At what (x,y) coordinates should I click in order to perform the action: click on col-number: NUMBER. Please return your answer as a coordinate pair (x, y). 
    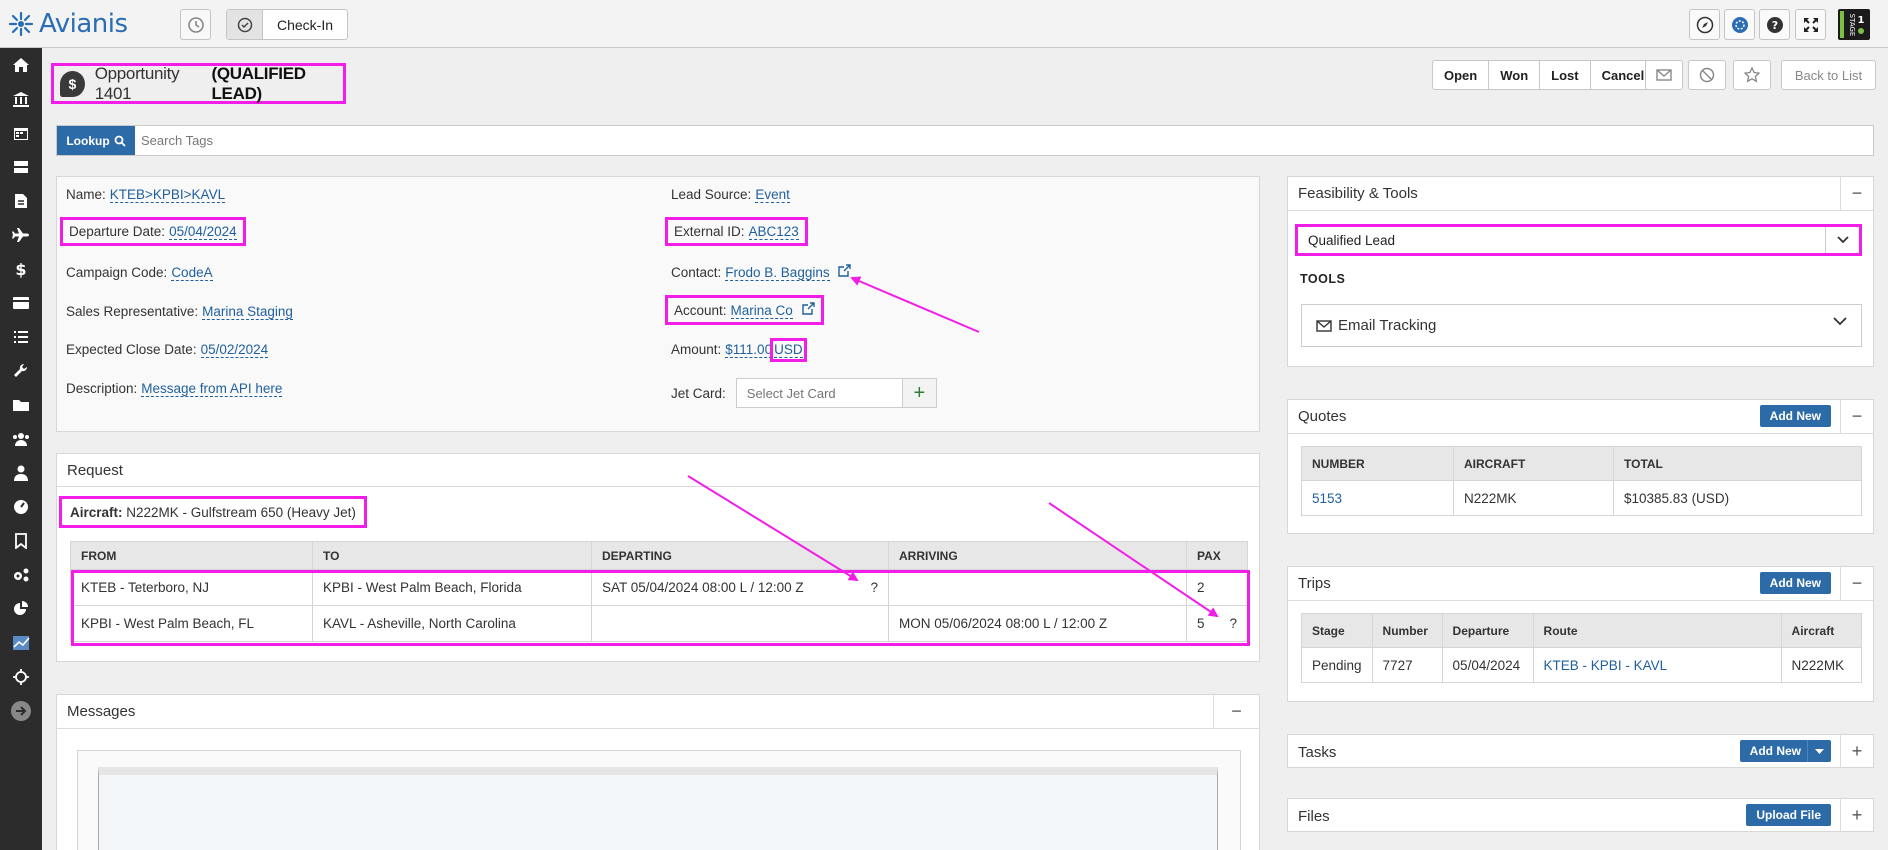
    Looking at the image, I should click on (1377, 463).